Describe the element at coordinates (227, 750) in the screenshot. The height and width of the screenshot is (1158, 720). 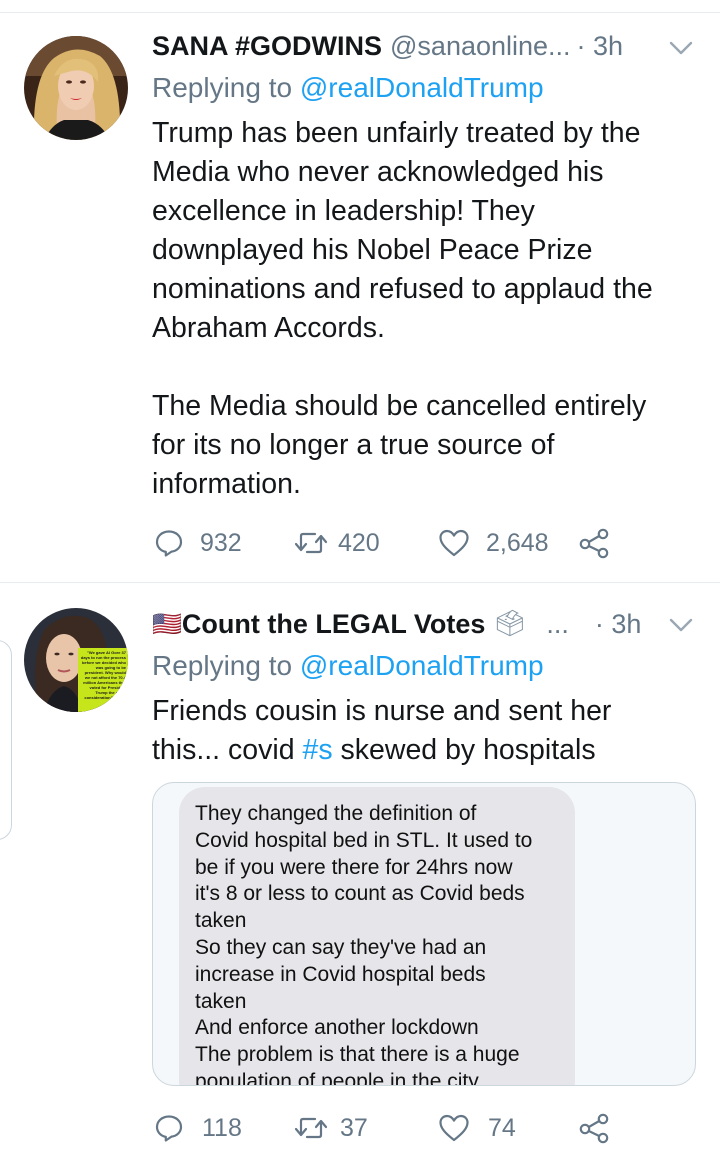
I see `tweet-text-segment: this... covid` at that location.